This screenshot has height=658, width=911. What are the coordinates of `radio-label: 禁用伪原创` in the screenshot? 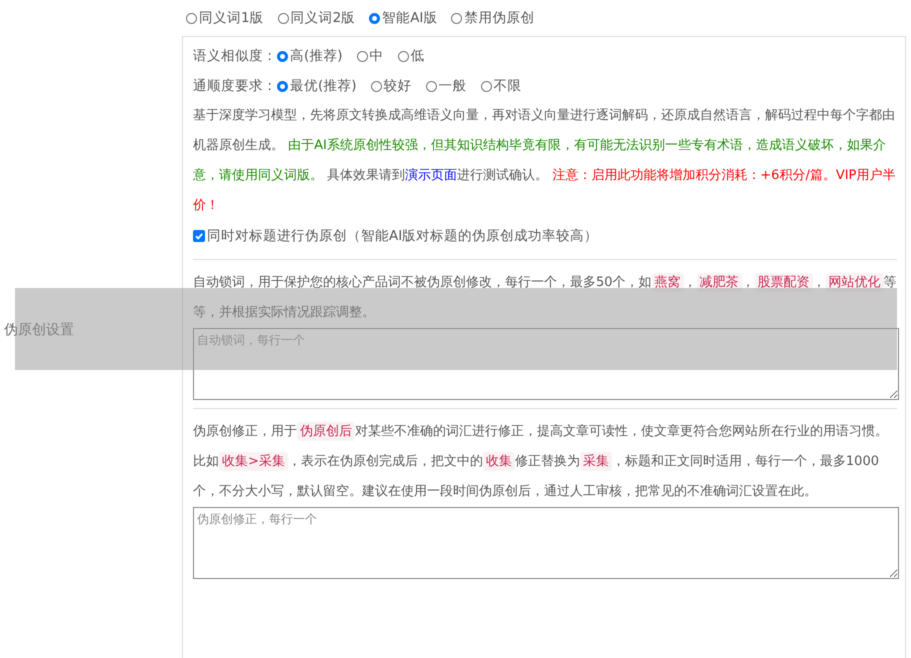 It's located at (499, 18).